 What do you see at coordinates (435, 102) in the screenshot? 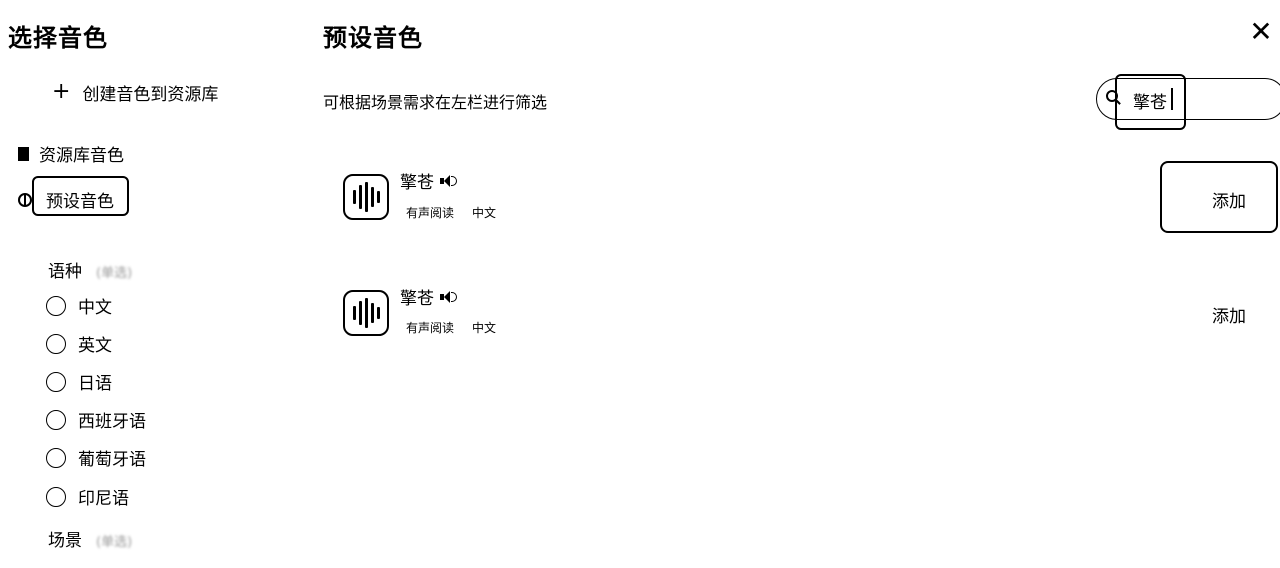
I see `filter-hint-text: 可根据场景需求在左栏进行筛选` at bounding box center [435, 102].